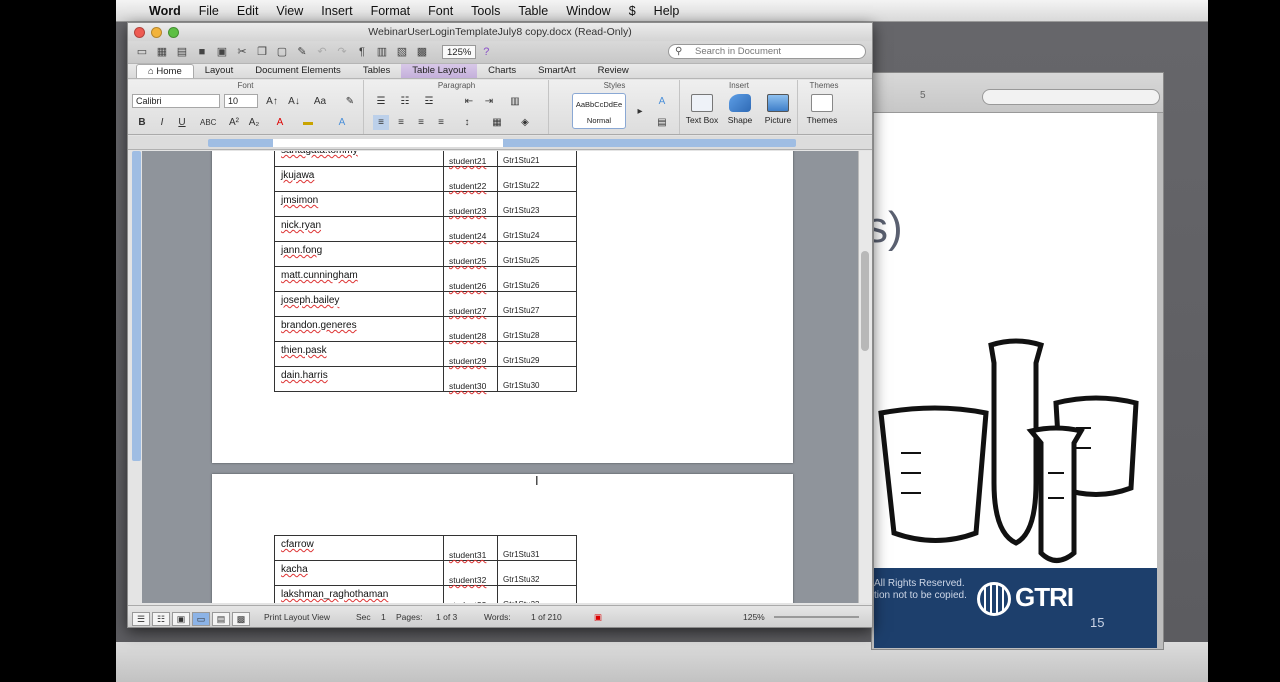 The image size is (1280, 682). Describe the element at coordinates (176, 101) in the screenshot. I see `font-name-select: Calibri` at that location.